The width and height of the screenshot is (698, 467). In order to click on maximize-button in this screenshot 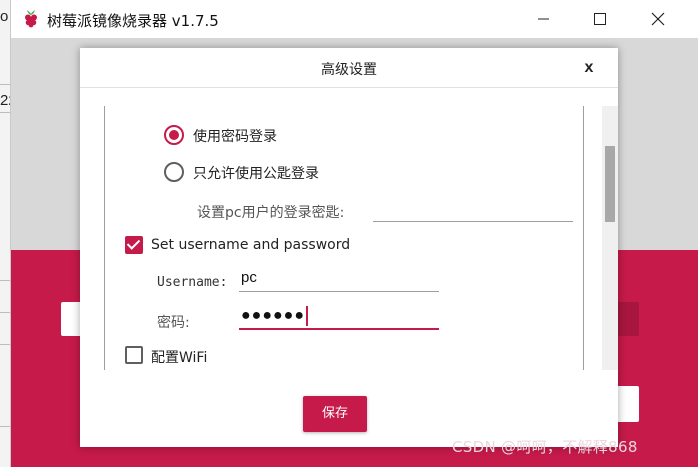, I will do `click(600, 19)`.